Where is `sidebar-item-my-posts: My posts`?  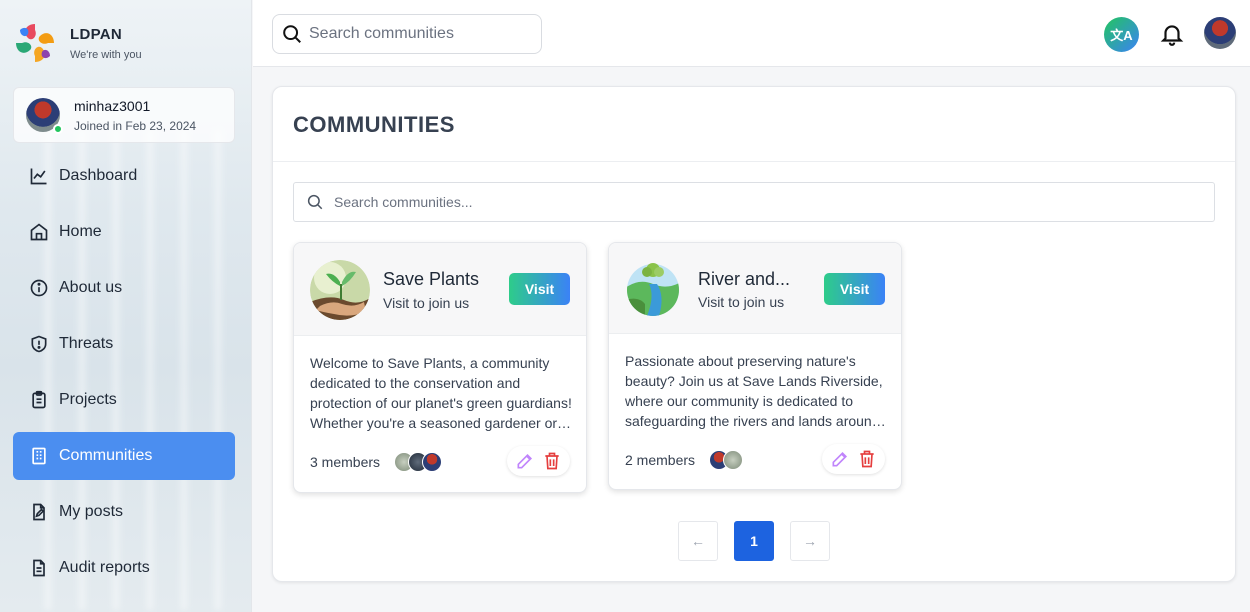 sidebar-item-my-posts: My posts is located at coordinates (124, 512).